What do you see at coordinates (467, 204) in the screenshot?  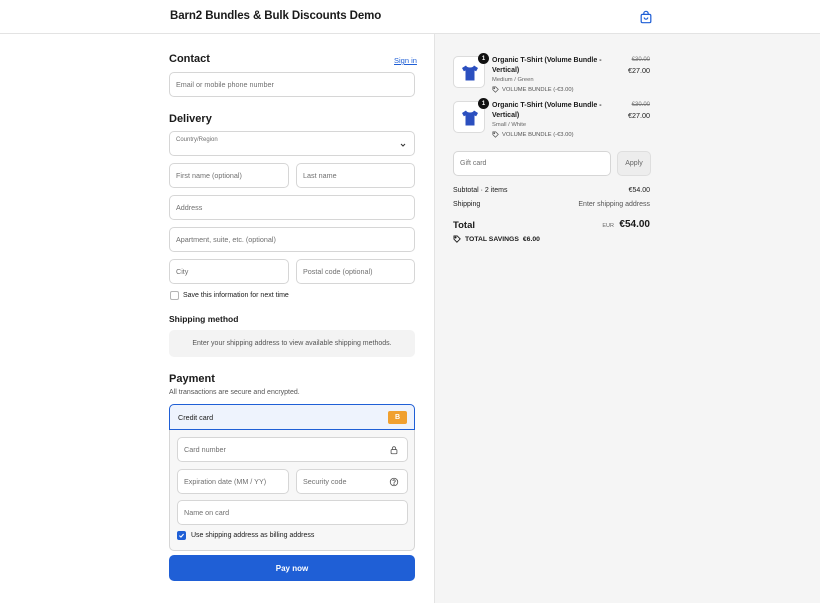 I see `shipping-label: Shipping` at bounding box center [467, 204].